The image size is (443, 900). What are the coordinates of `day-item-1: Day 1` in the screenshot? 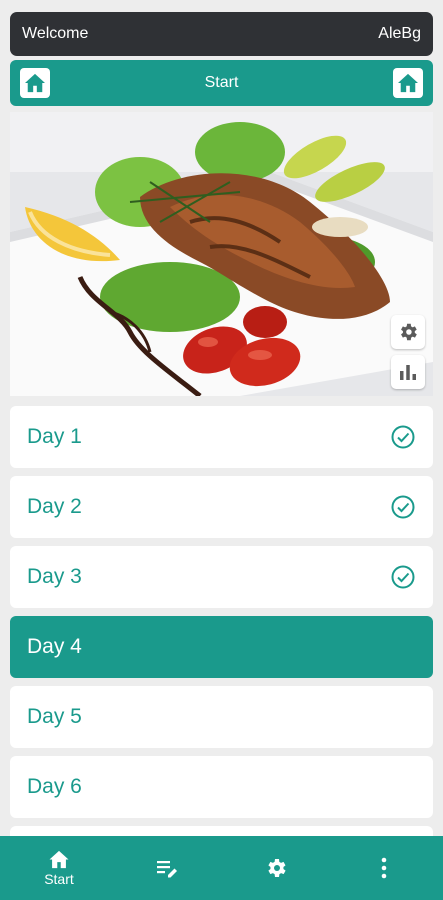 It's located at (221, 437).